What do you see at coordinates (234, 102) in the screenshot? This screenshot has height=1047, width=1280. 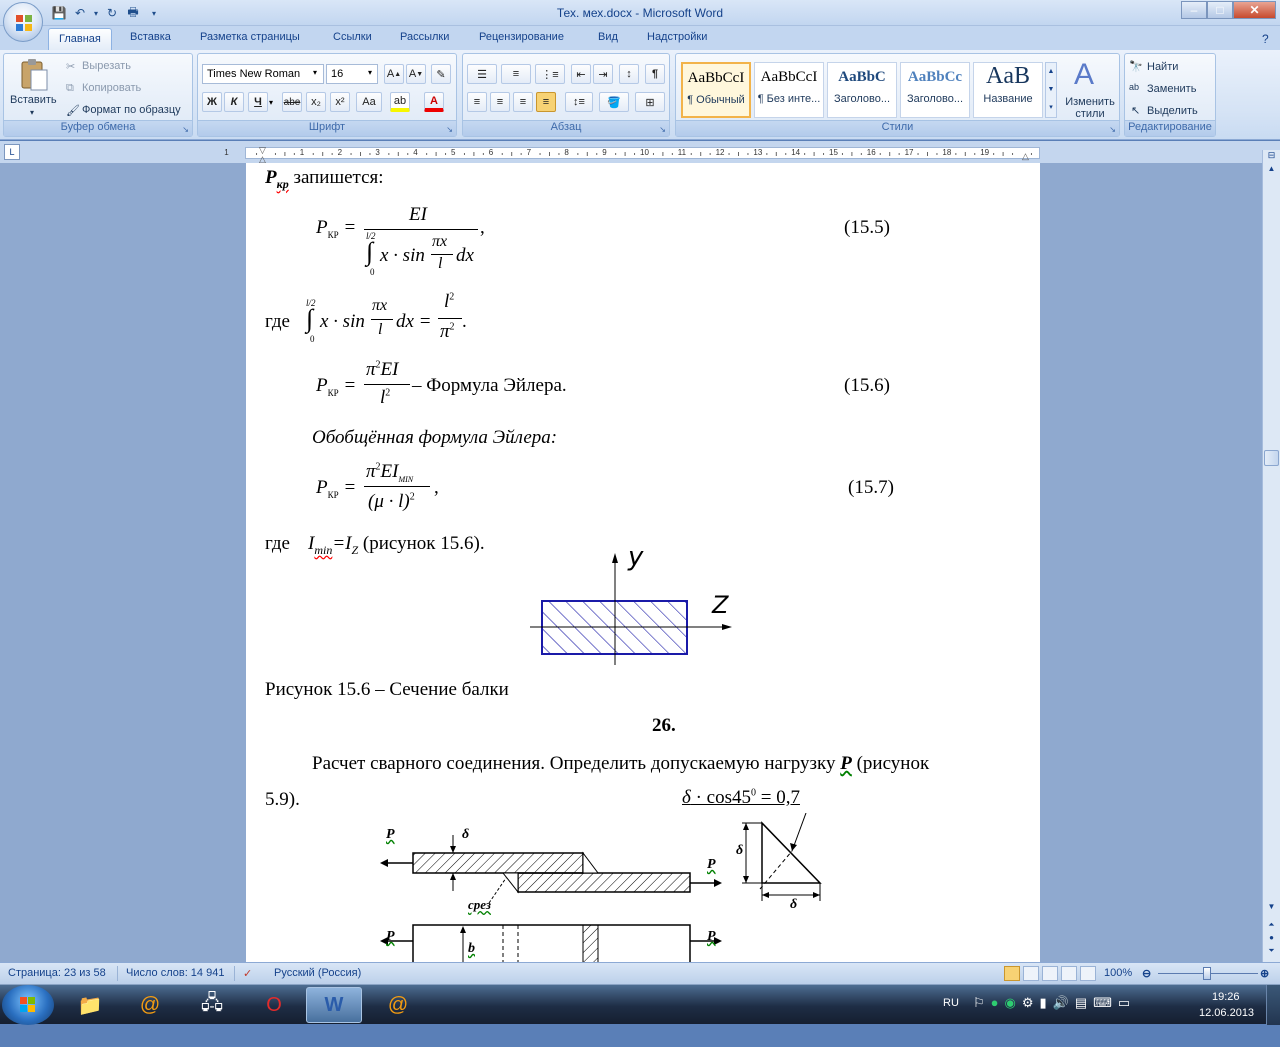 I see `italic-button: К` at bounding box center [234, 102].